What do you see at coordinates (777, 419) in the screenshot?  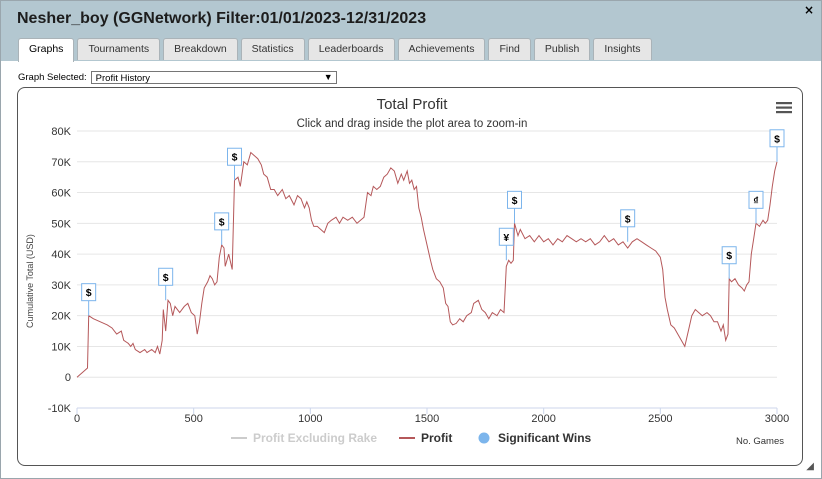 I see `x-tick-label: 3000` at bounding box center [777, 419].